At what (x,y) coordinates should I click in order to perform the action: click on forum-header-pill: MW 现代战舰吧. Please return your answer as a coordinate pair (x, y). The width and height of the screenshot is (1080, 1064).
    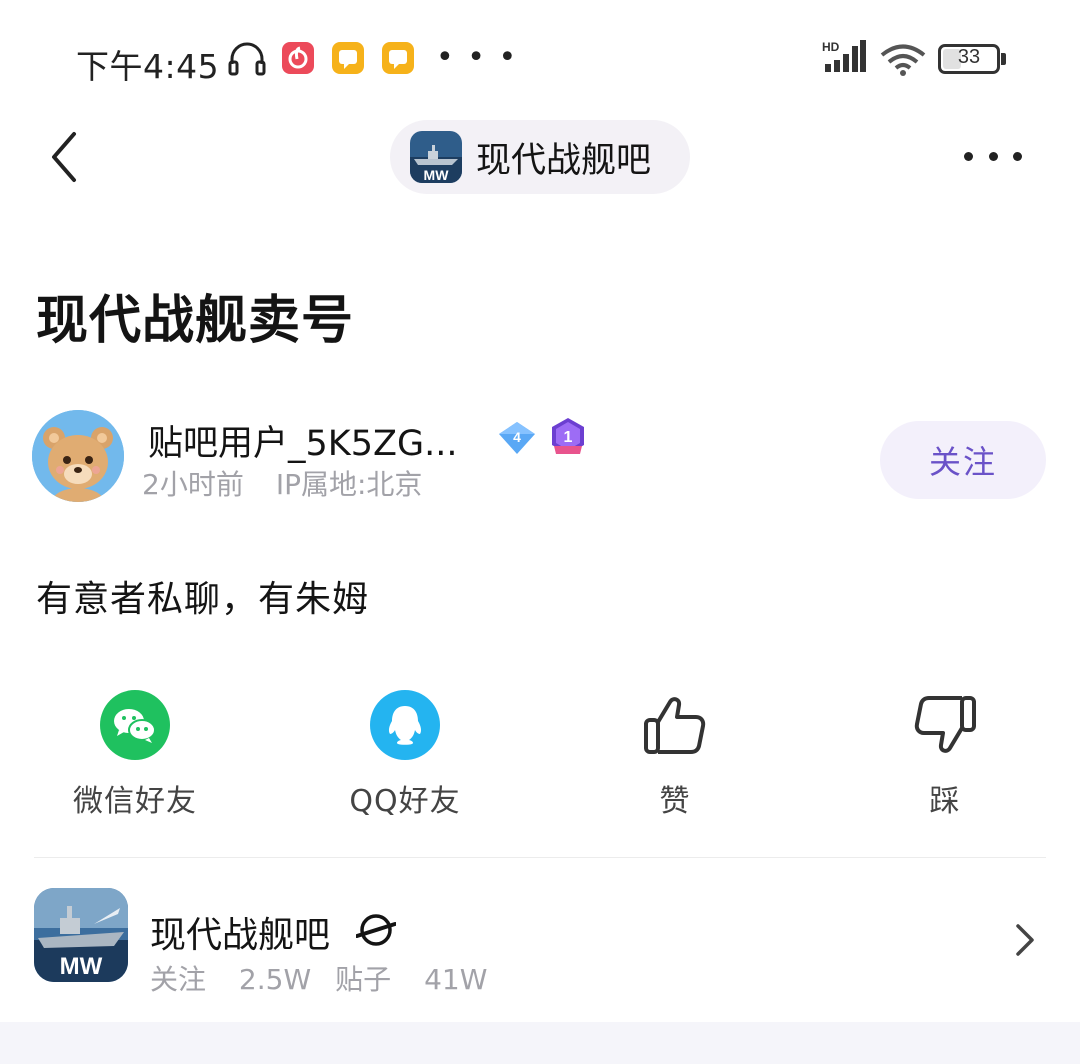
    Looking at the image, I should click on (540, 157).